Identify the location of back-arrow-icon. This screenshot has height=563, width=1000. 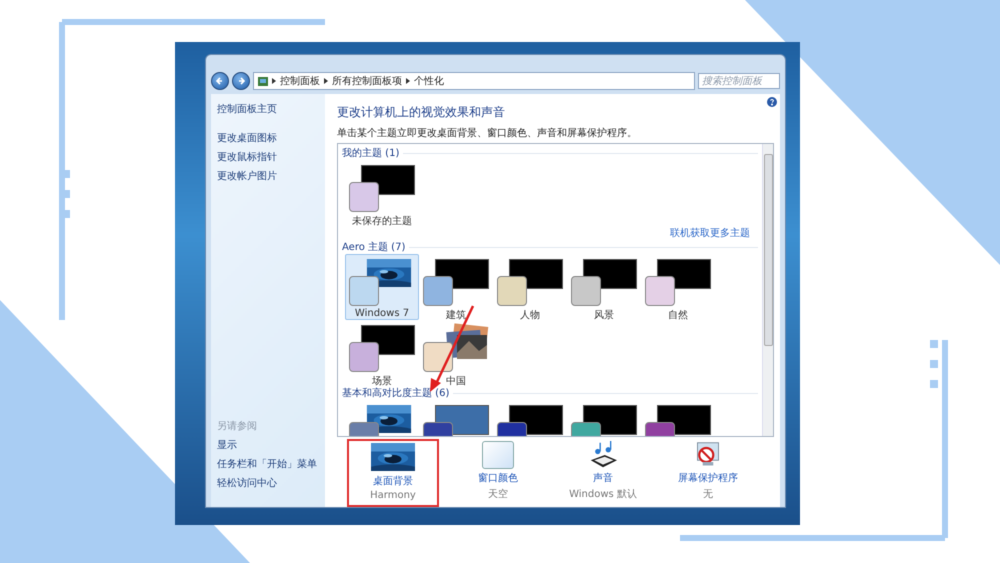
(220, 81).